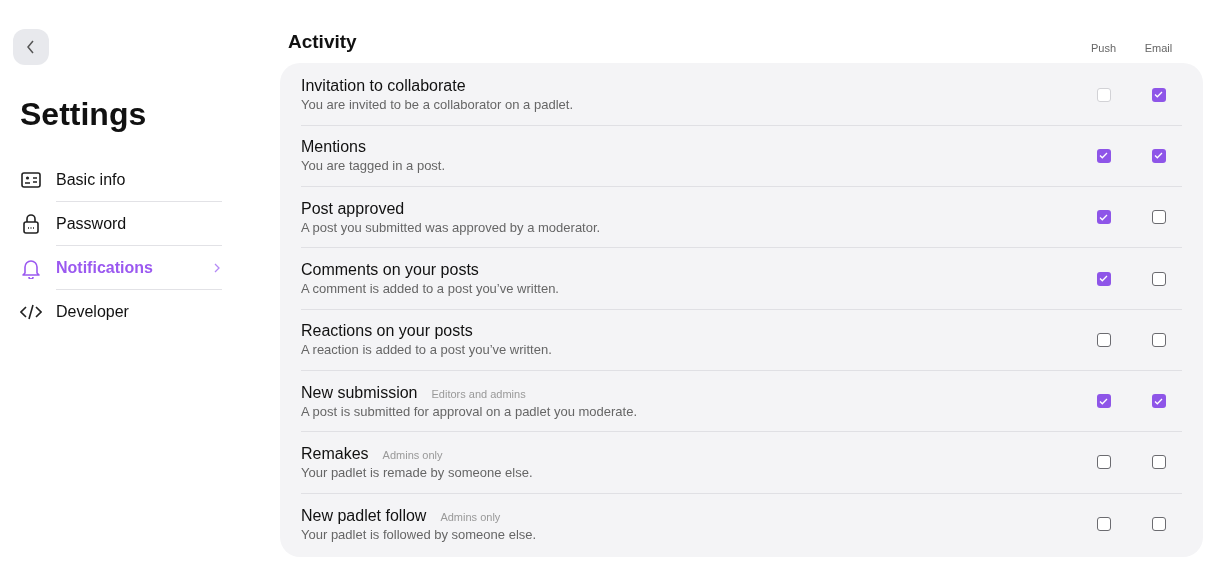 This screenshot has width=1224, height=568. What do you see at coordinates (359, 392) in the screenshot?
I see `setting-title: New submission` at bounding box center [359, 392].